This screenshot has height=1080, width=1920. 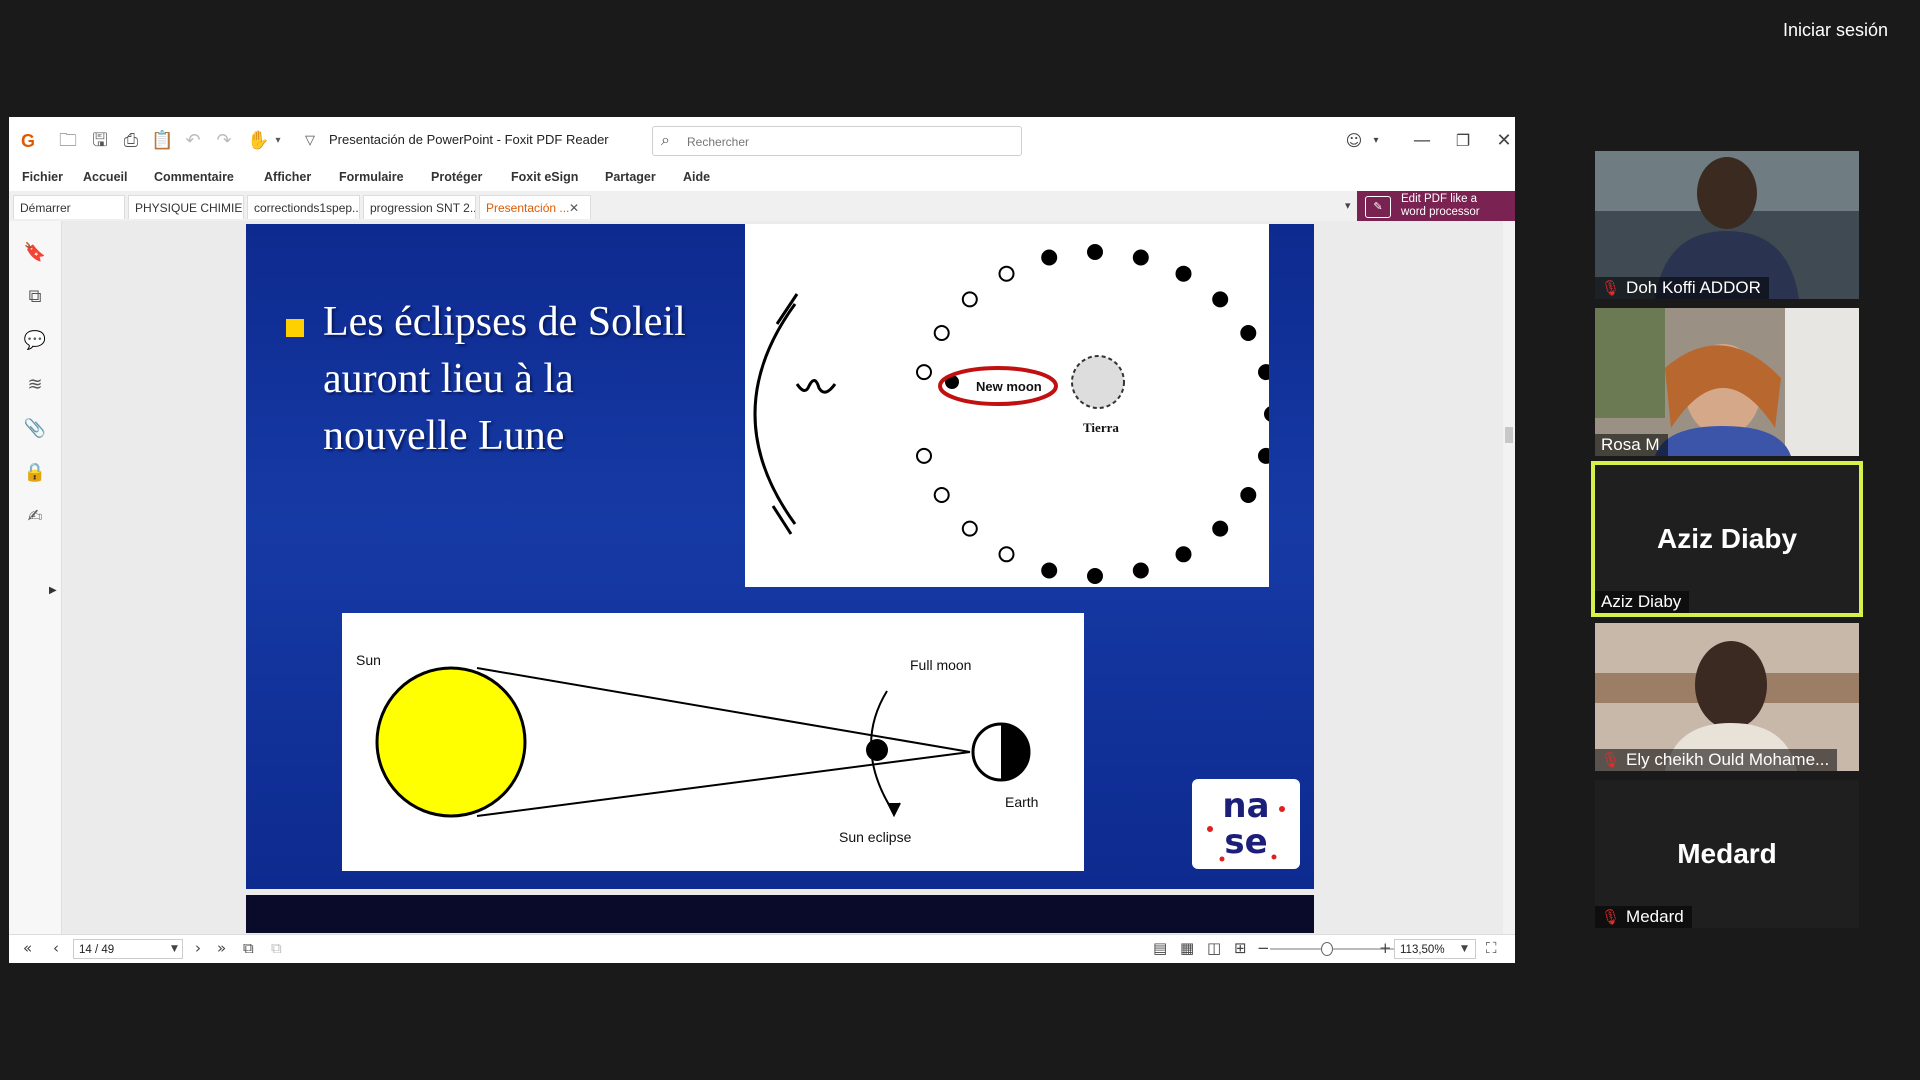 What do you see at coordinates (451, 742) in the screenshot?
I see `sun-shape` at bounding box center [451, 742].